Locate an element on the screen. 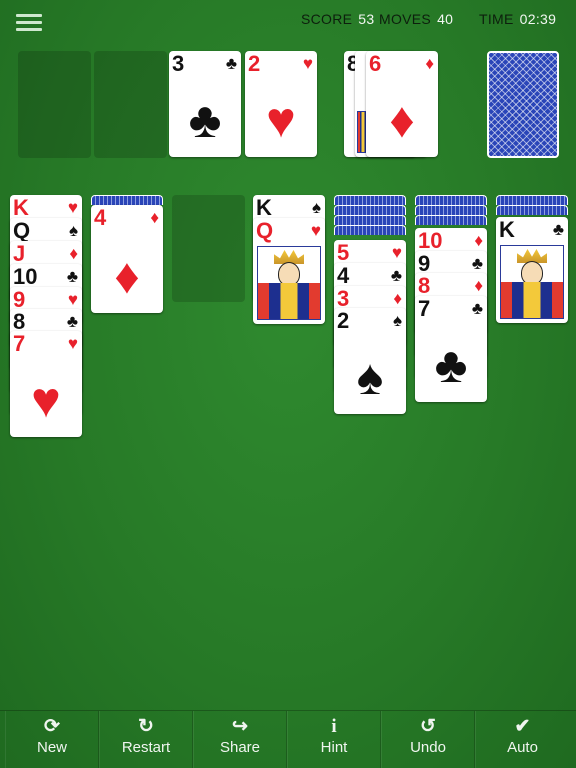 The width and height of the screenshot is (576, 768). score-display: SCORE 53 is located at coordinates (337, 19).